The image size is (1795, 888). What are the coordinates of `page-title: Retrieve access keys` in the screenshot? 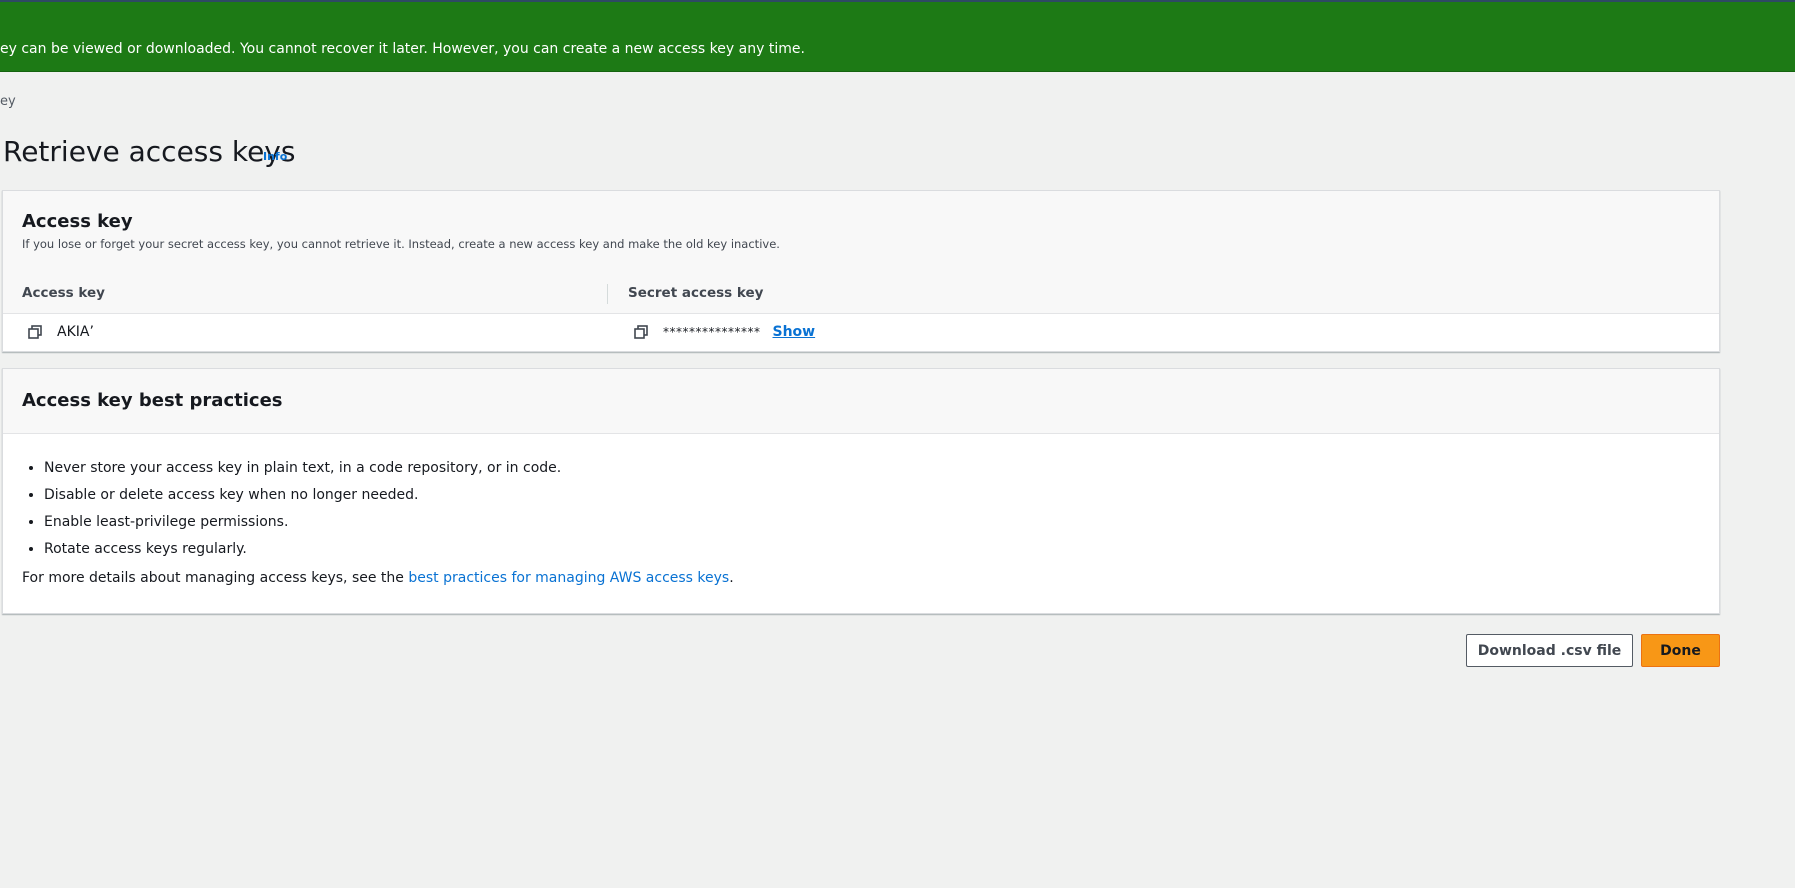 It's located at (149, 151).